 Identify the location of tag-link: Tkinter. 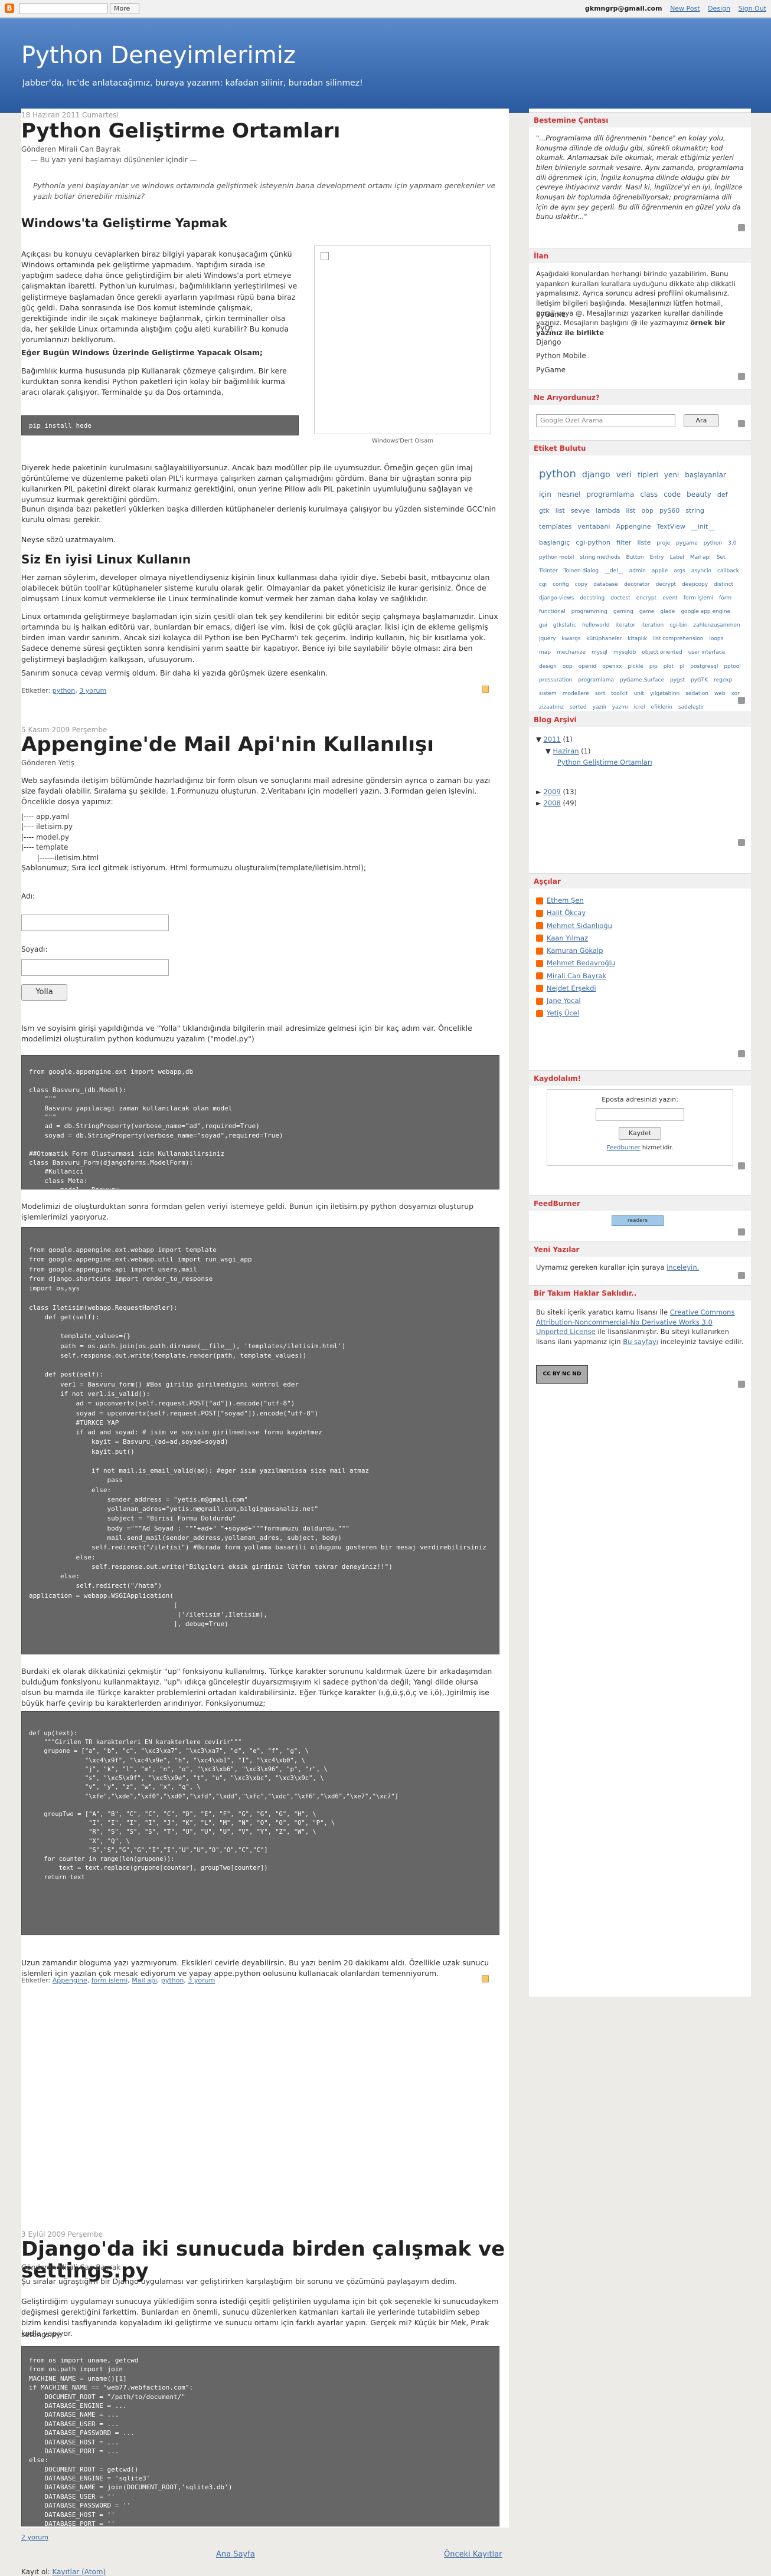
(548, 571).